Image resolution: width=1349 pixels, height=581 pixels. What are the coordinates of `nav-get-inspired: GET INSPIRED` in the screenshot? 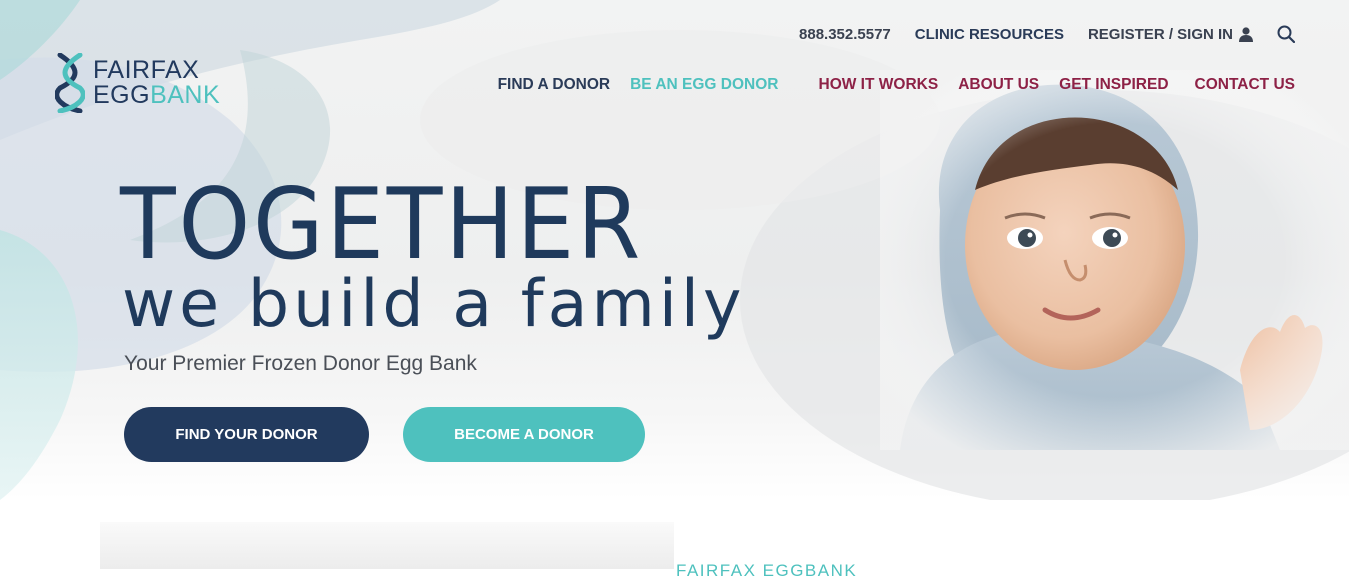 It's located at (1113, 85).